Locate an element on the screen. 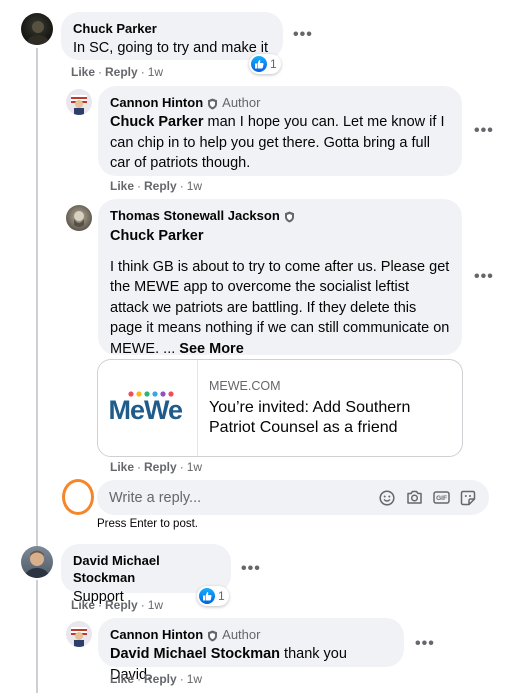 The height and width of the screenshot is (693, 508). reply-input-box: Write a reply... GIF is located at coordinates (293, 497).